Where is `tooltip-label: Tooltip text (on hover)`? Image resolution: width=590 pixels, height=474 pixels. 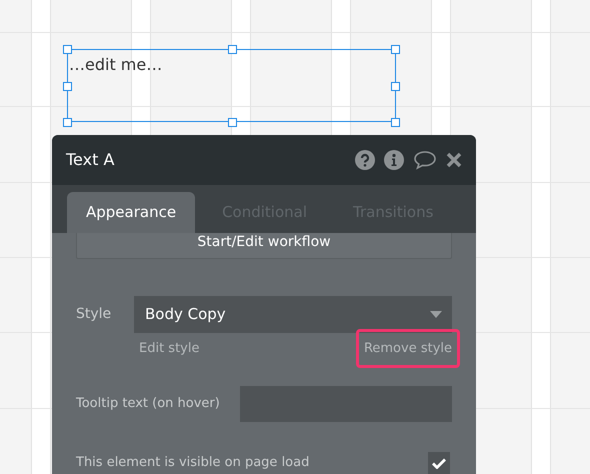 tooltip-label: Tooltip text (on hover) is located at coordinates (148, 404).